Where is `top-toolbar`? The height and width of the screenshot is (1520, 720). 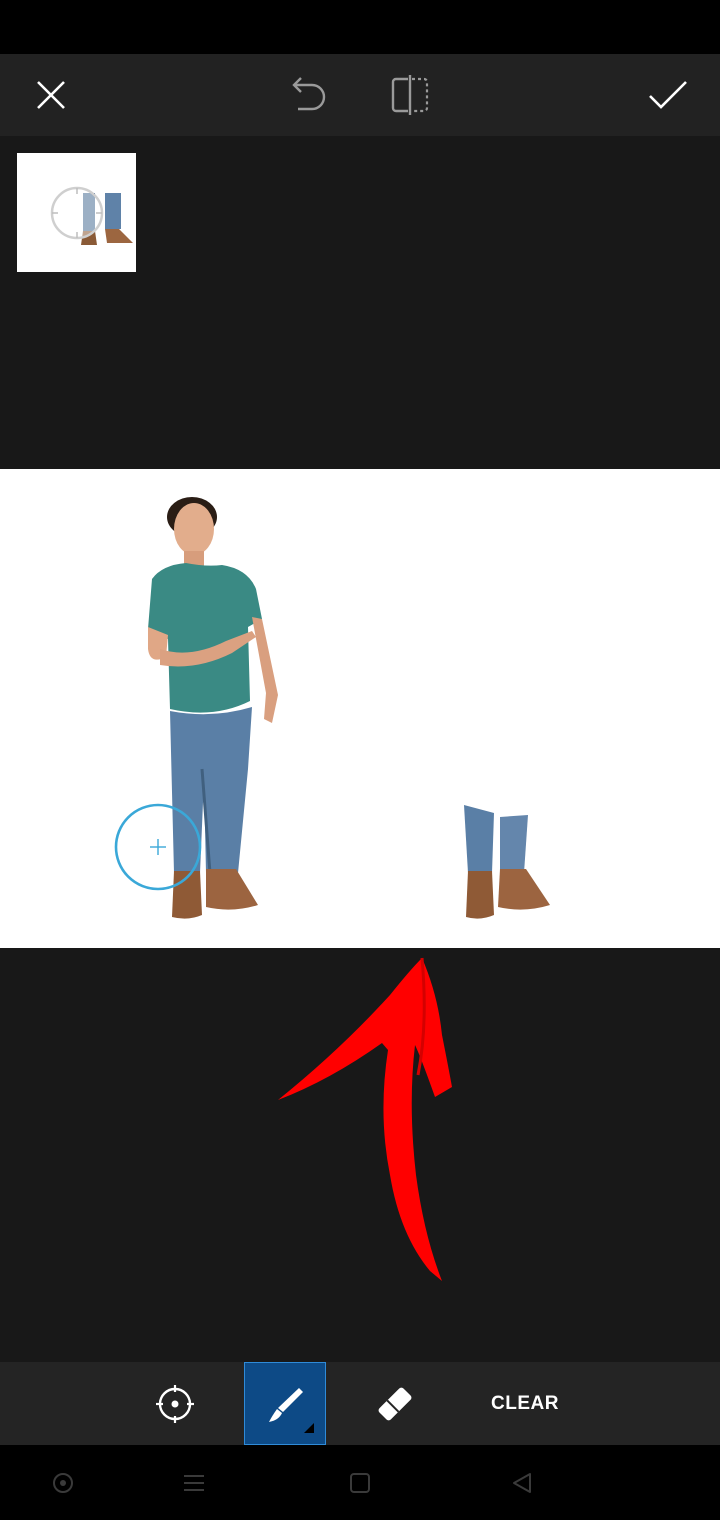
top-toolbar is located at coordinates (360, 95).